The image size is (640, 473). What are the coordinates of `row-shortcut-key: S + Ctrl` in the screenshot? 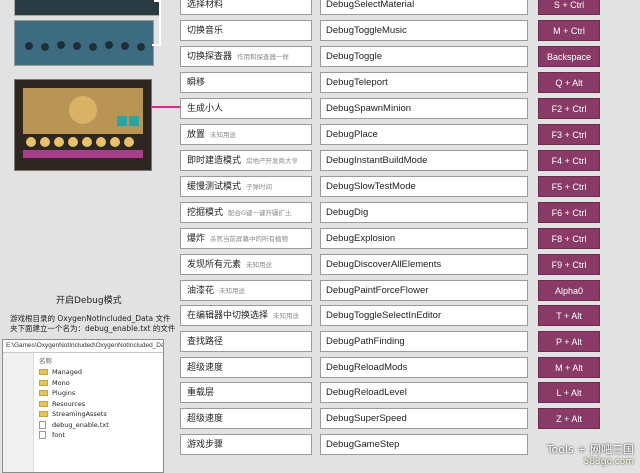 It's located at (569, 7).